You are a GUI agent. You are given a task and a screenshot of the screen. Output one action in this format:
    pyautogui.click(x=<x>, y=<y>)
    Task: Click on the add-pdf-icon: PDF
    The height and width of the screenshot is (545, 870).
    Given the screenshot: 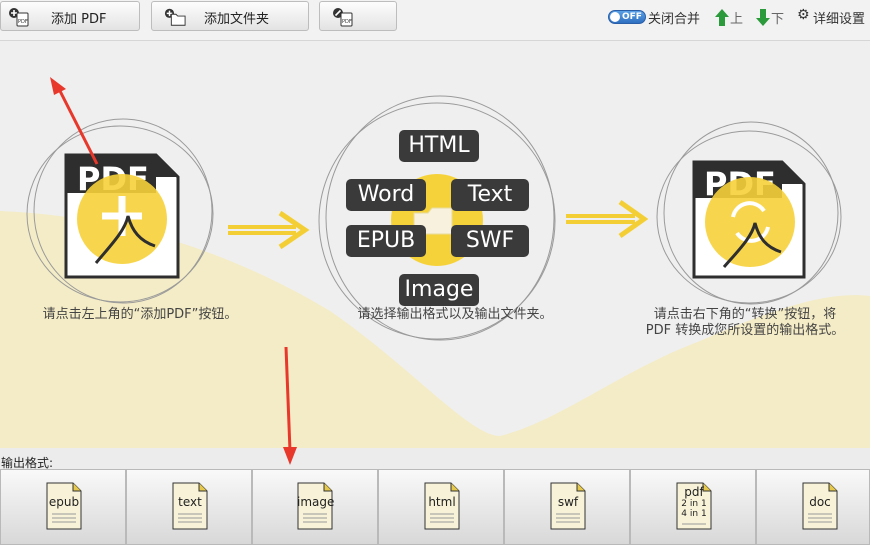 What is the action you would take?
    pyautogui.click(x=19, y=17)
    